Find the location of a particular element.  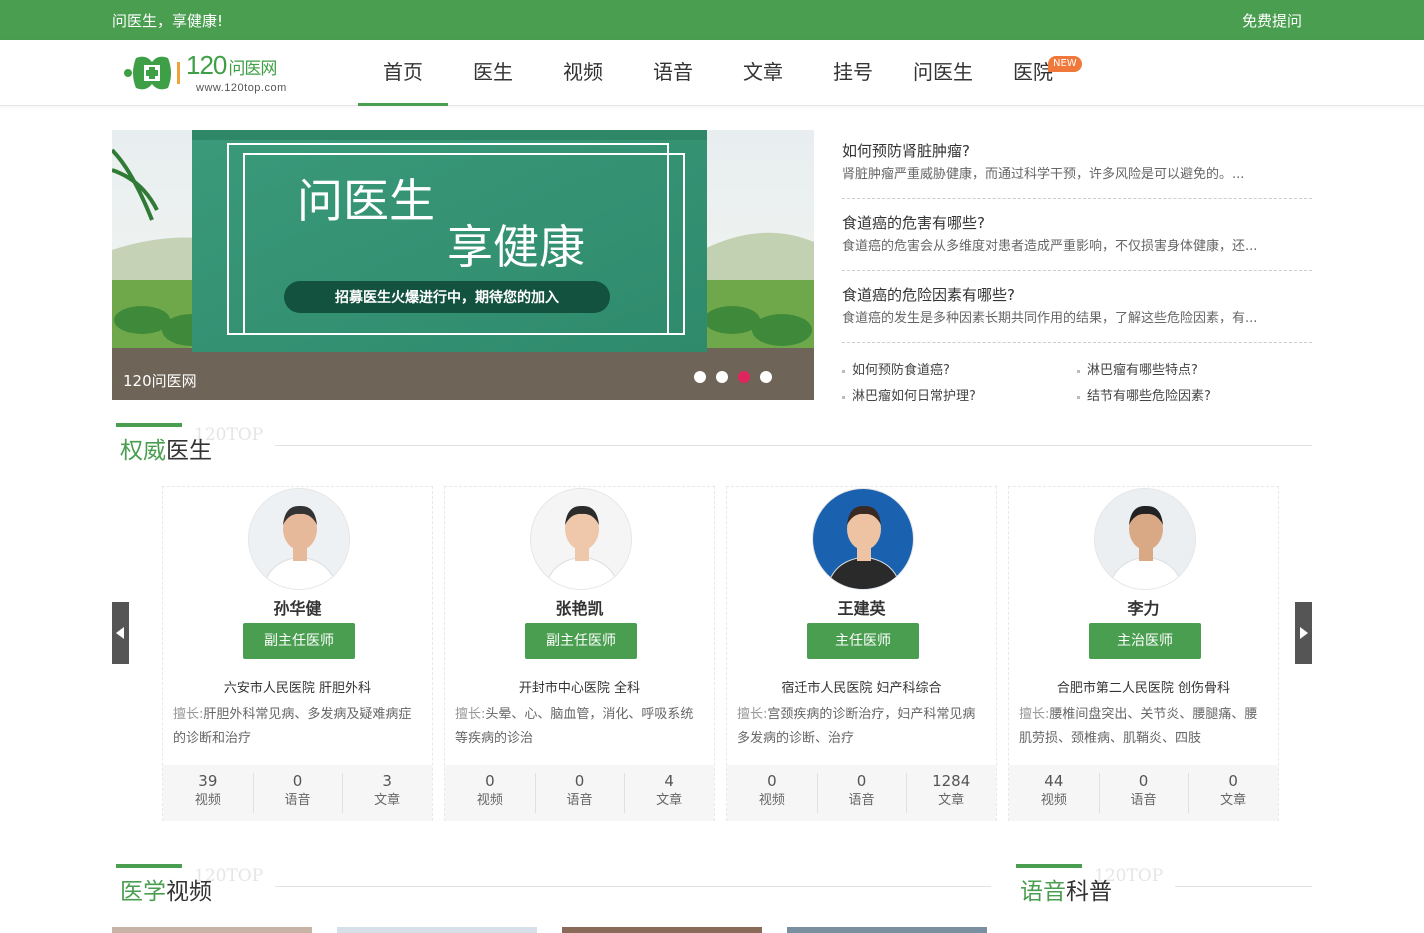

doctor-name: 李力 is located at coordinates (1143, 607).